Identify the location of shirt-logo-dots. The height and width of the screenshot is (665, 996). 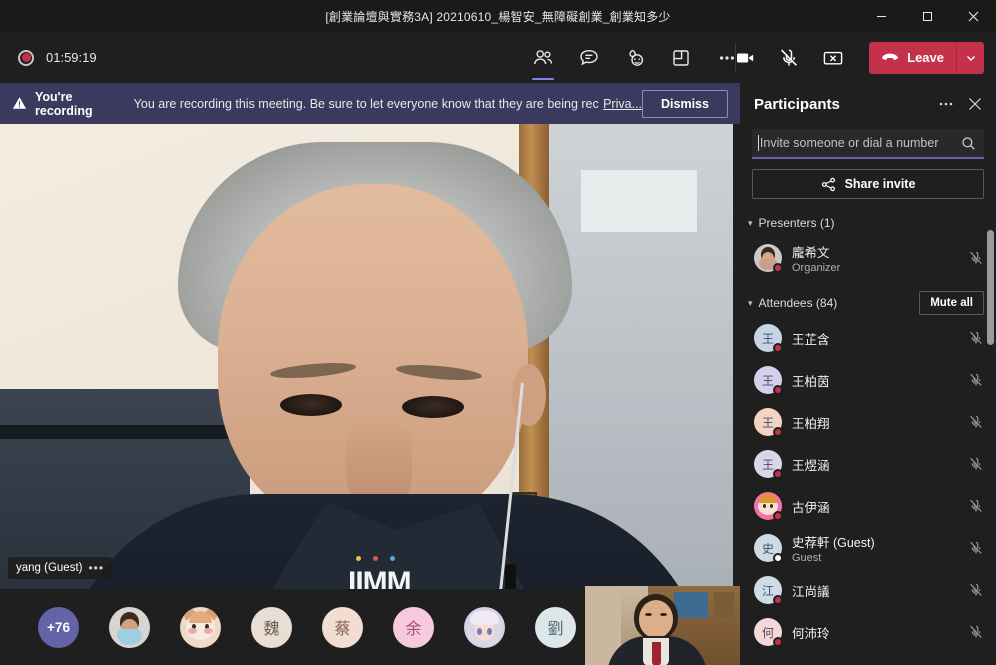
(375, 558).